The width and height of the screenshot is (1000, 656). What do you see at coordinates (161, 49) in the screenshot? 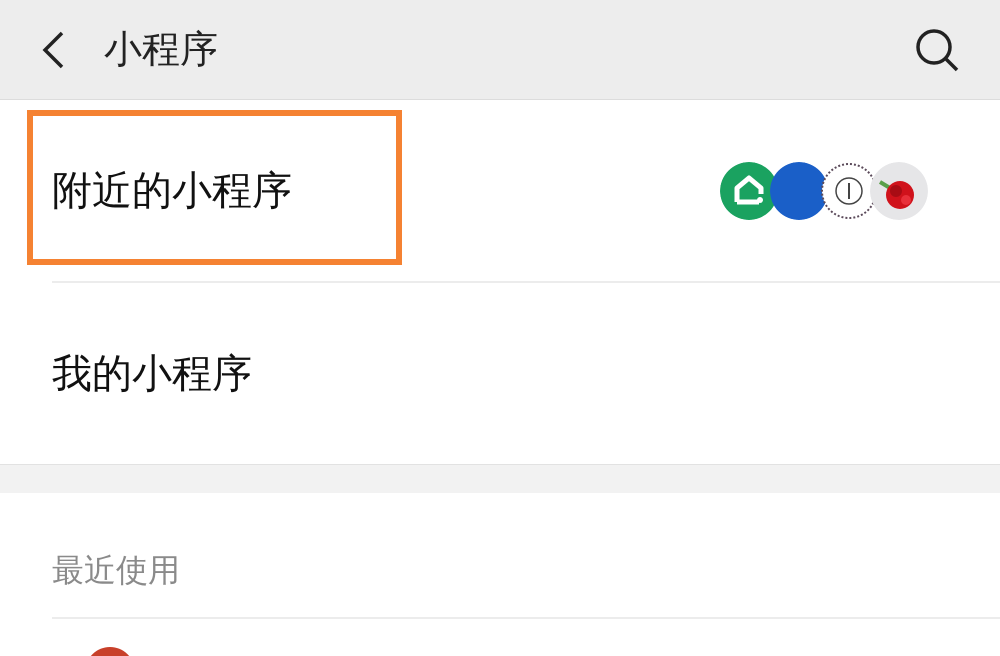
I see `page-title: 小程序` at bounding box center [161, 49].